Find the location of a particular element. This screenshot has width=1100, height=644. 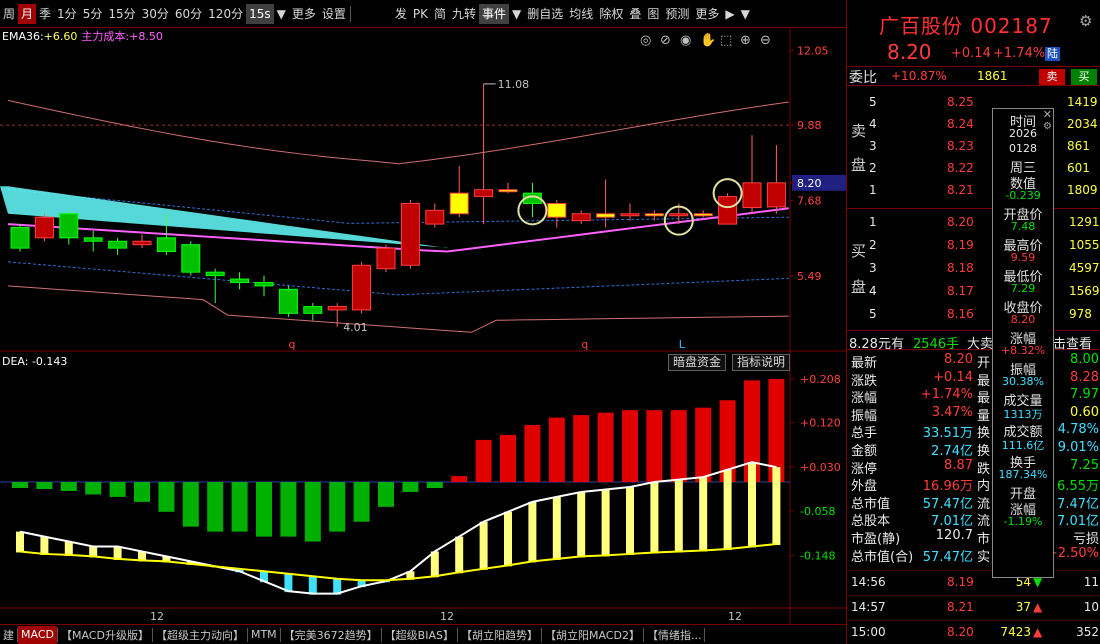

tool-2: 简 is located at coordinates (440, 14).